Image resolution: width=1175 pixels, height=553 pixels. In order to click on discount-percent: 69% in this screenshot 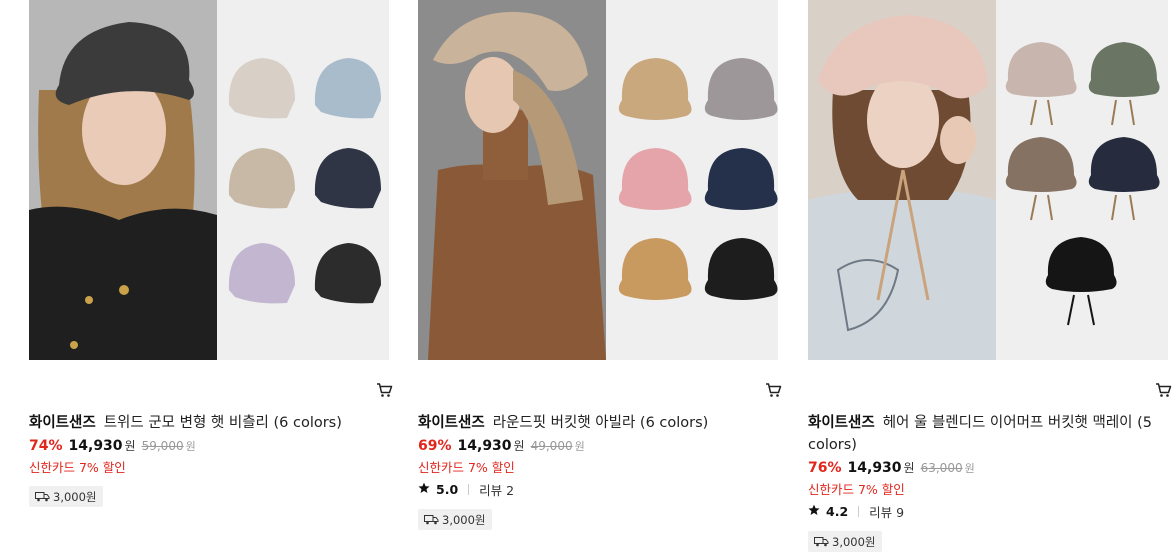, I will do `click(435, 446)`.